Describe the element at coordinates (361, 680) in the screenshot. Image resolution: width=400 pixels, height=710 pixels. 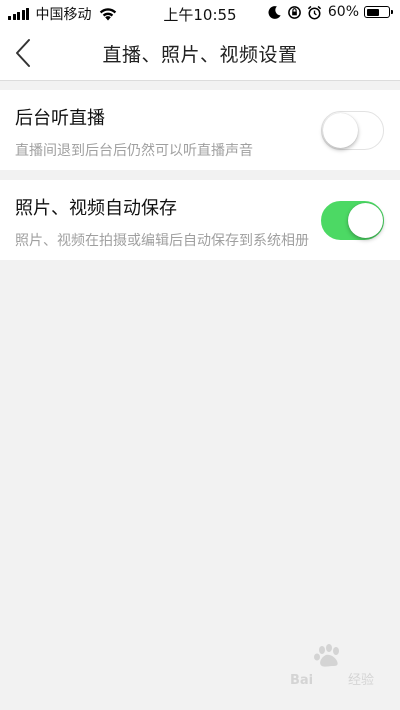
I see `svg-text: 经验` at that location.